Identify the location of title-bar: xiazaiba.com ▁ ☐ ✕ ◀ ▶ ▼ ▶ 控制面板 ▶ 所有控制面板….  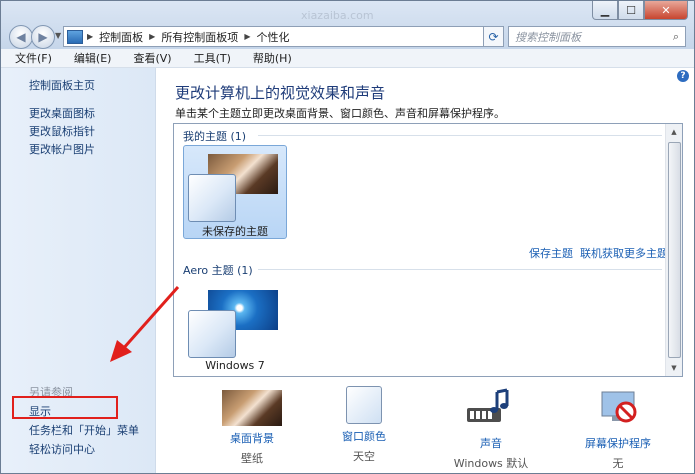
(347, 25).